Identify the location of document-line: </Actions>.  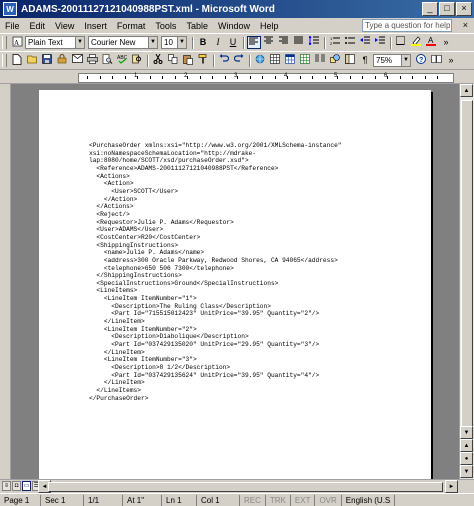
(215, 207).